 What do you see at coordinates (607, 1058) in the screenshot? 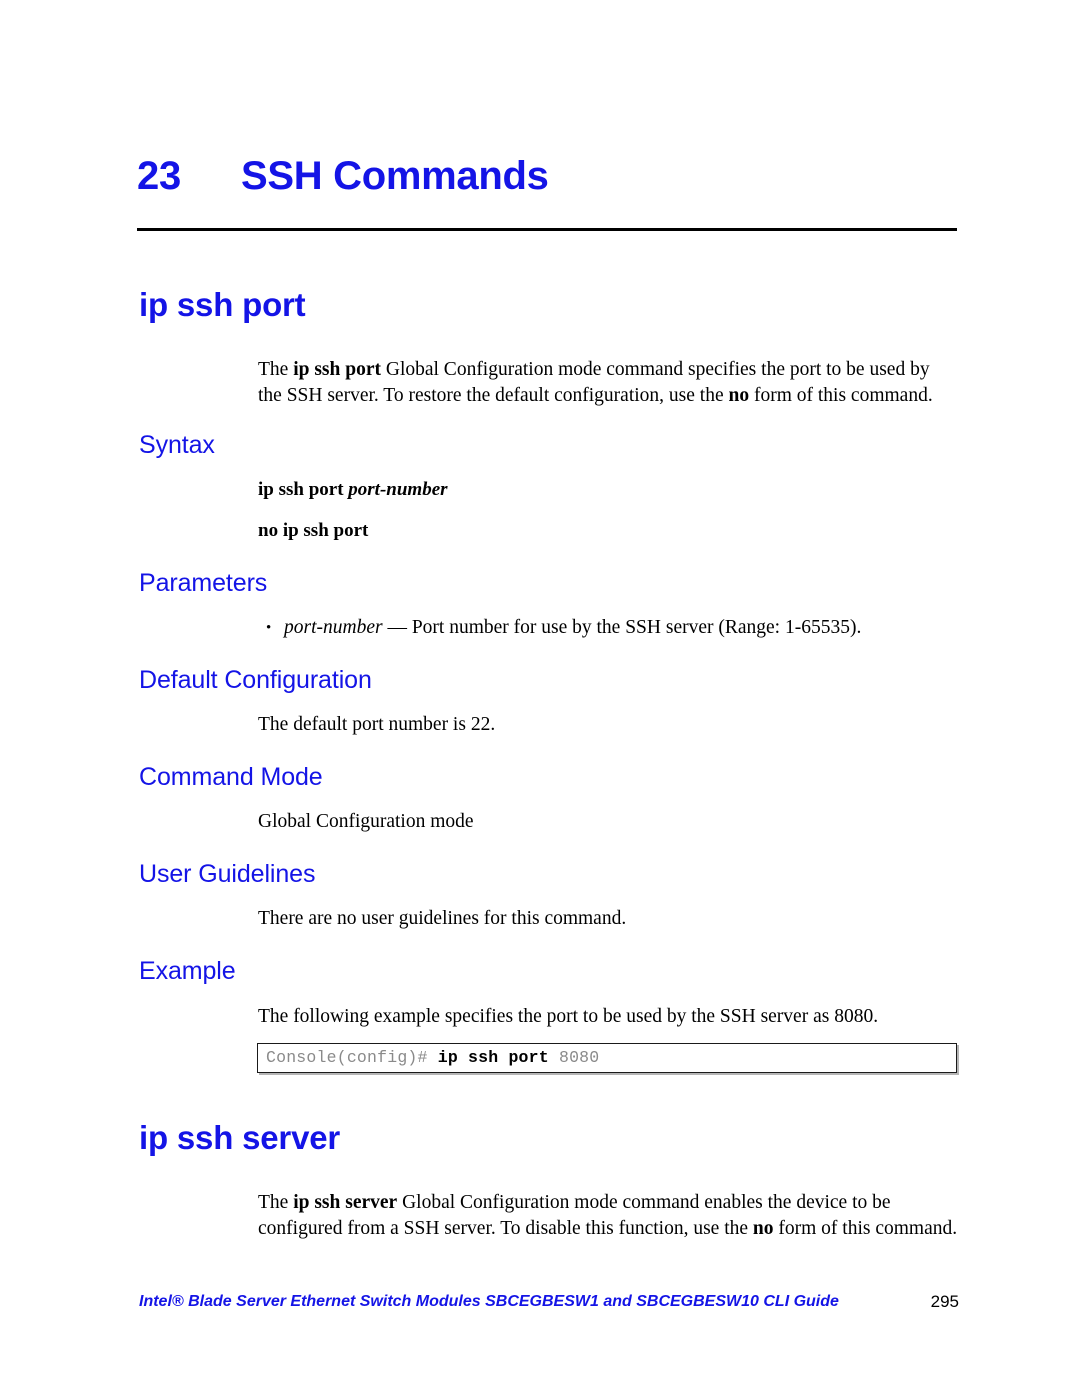
I see `example-code-block: Console(config)# ip ssh port 8080` at bounding box center [607, 1058].